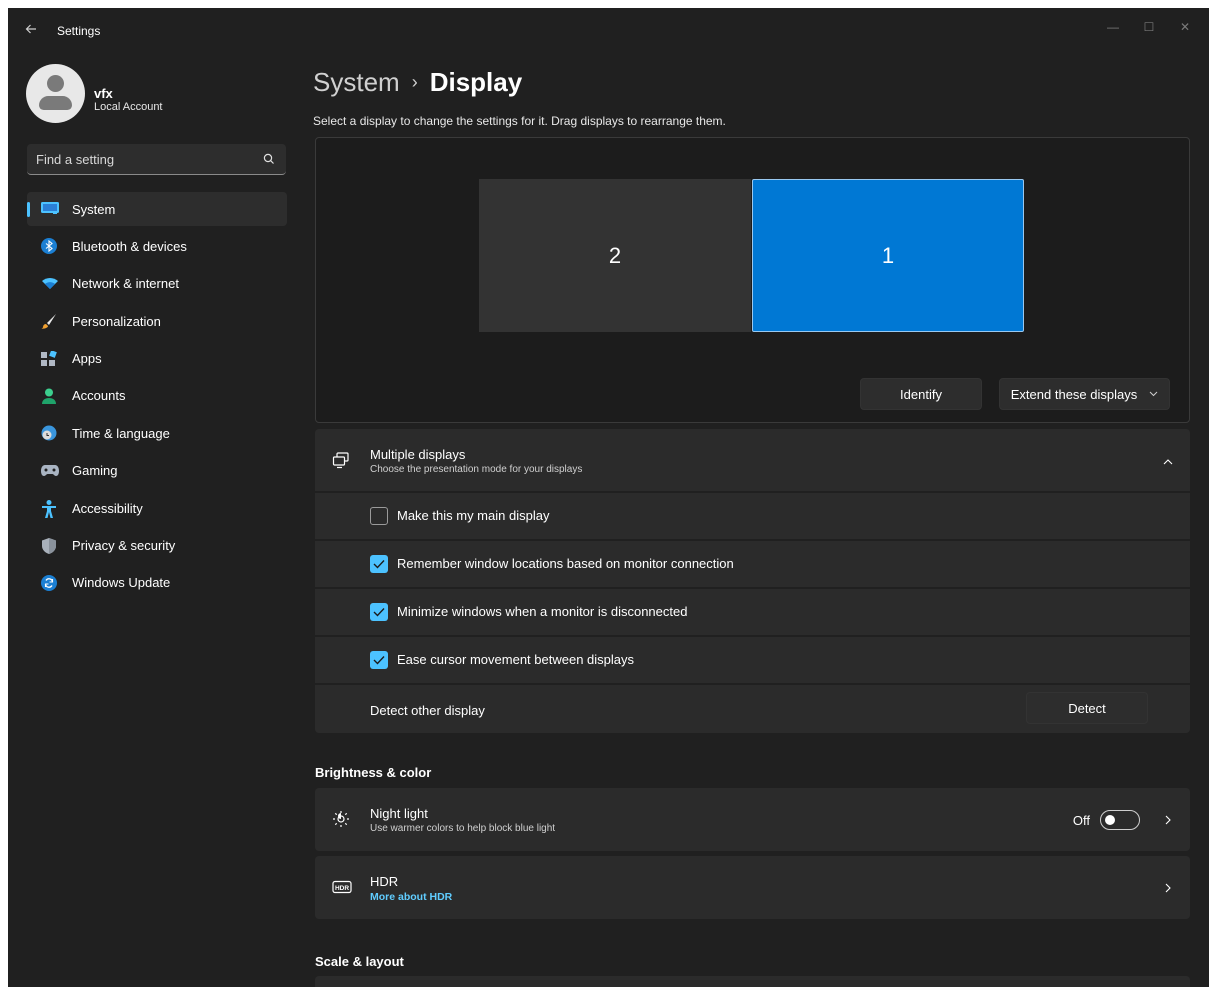  What do you see at coordinates (418, 454) in the screenshot?
I see `multiple-displays-title: Multiple displays` at bounding box center [418, 454].